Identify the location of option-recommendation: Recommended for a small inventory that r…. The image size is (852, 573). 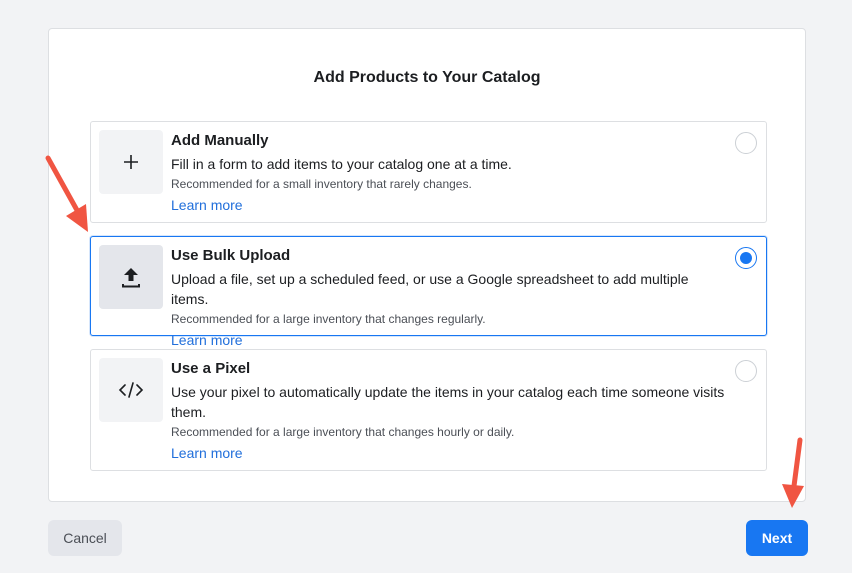
(321, 184).